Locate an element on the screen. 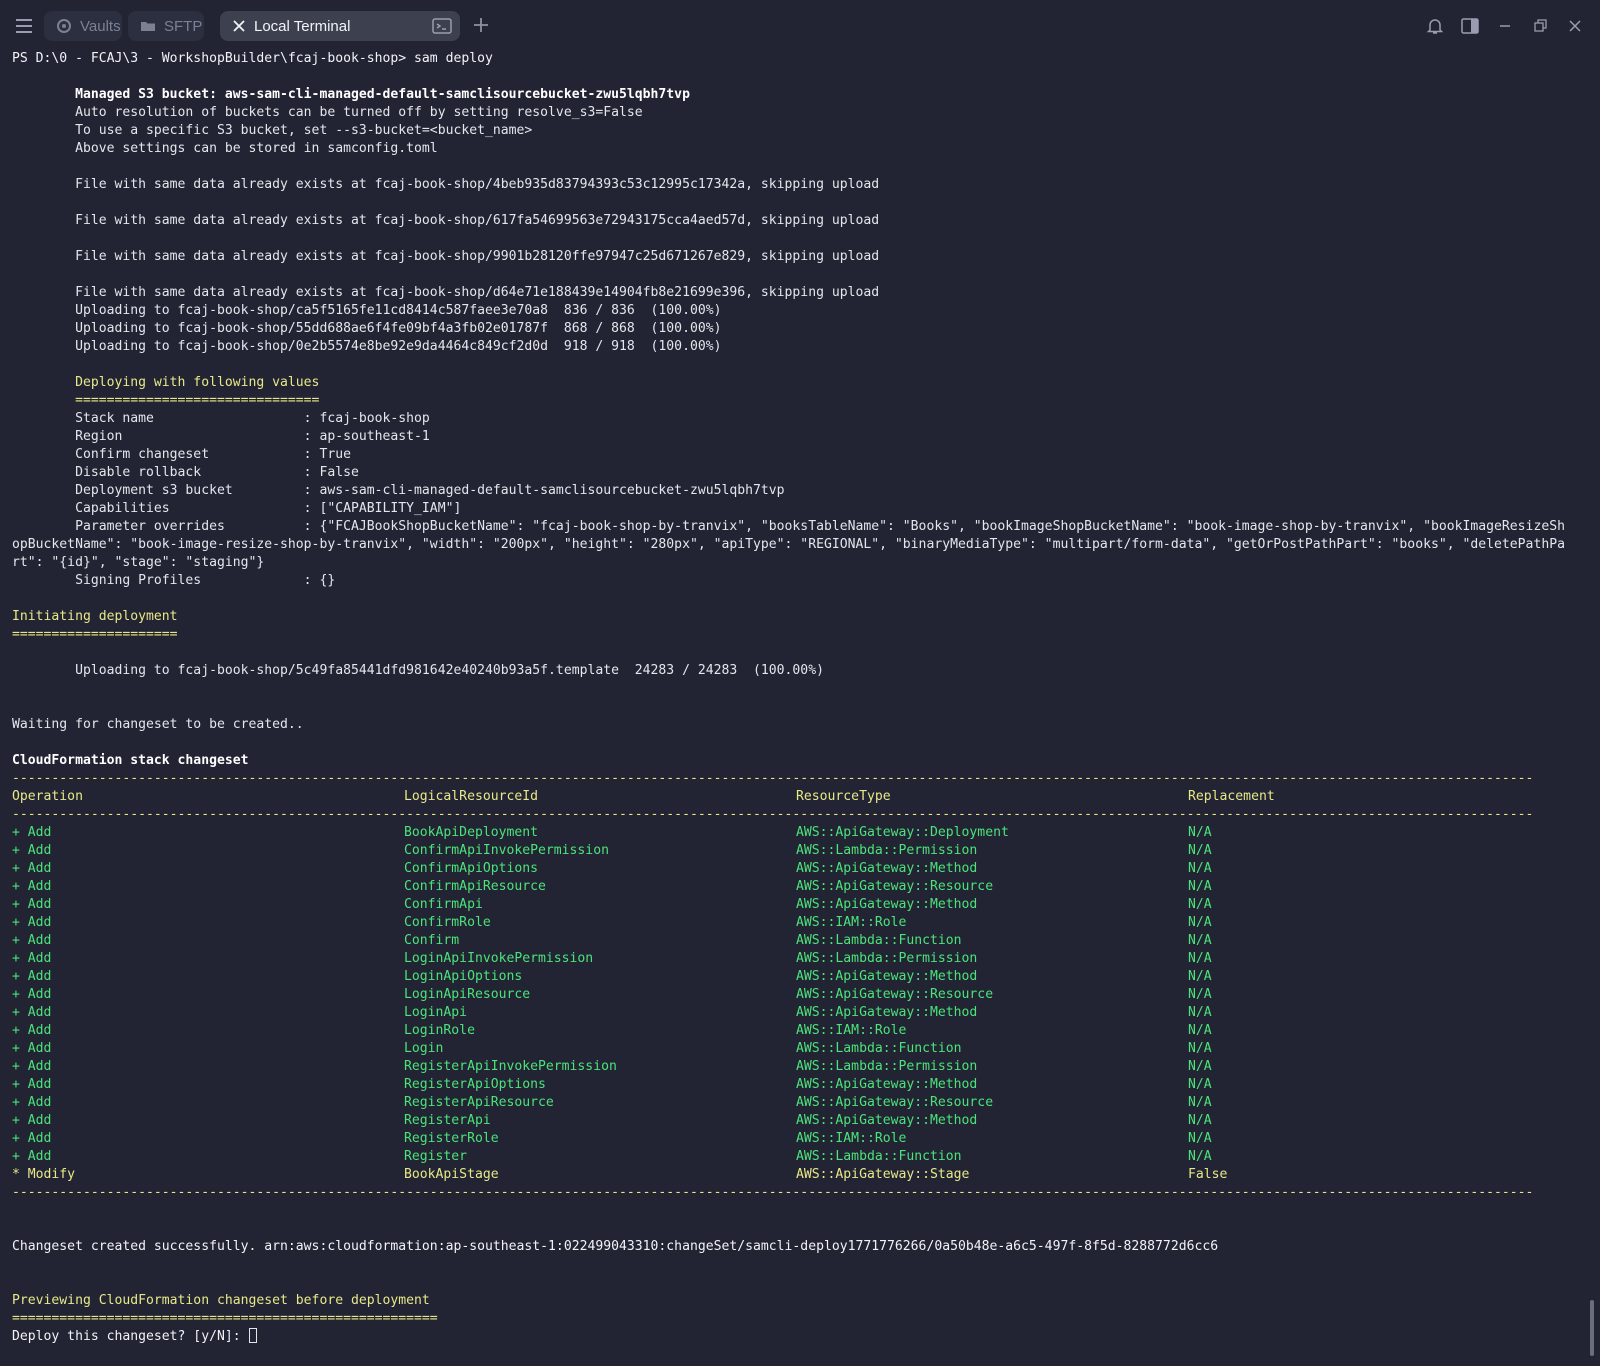  restore-icon is located at coordinates (1540, 26).